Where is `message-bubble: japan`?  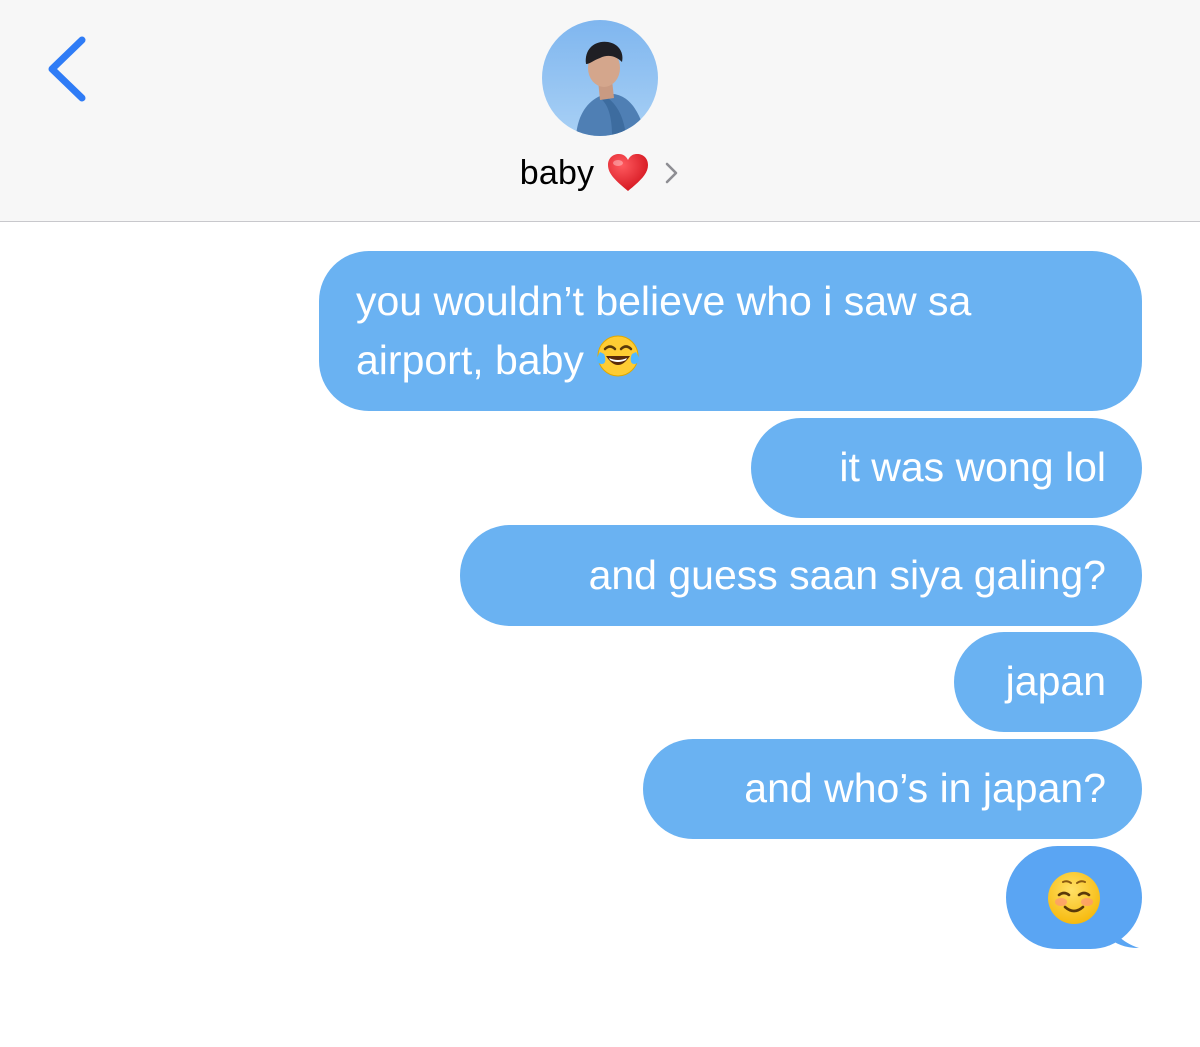
message-bubble: japan is located at coordinates (1048, 682).